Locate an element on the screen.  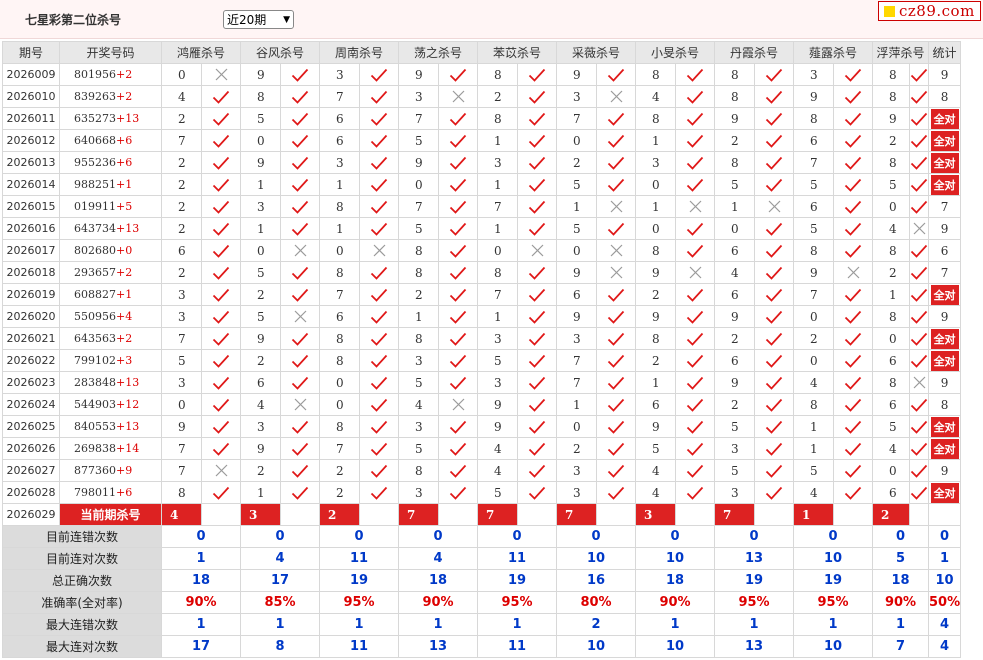
stat-cell: 7 is located at coordinates (944, 272).